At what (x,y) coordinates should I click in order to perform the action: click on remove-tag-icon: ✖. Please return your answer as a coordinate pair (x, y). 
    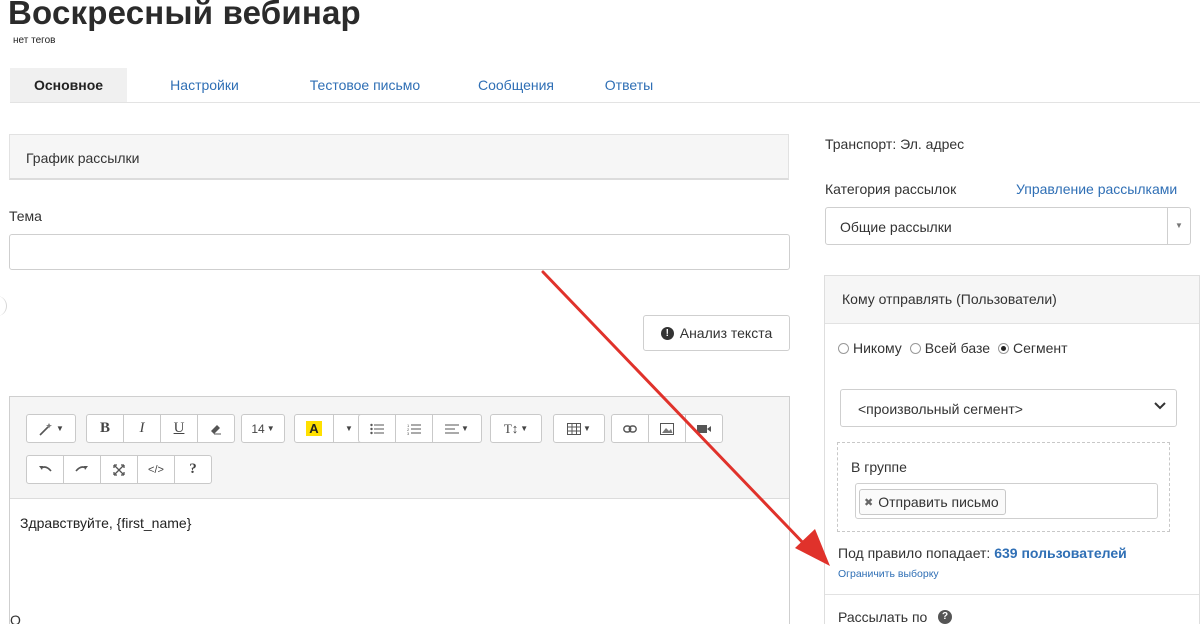
    Looking at the image, I should click on (868, 502).